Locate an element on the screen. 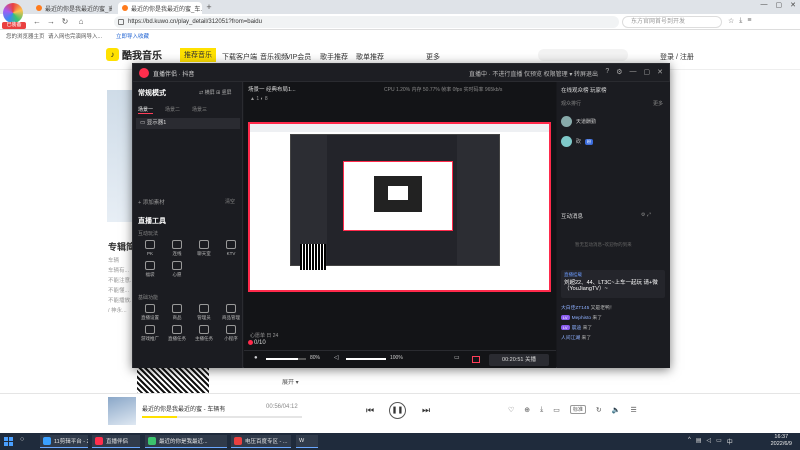  audience-title: 在线观众榜 玩家榜 is located at coordinates (584, 90).